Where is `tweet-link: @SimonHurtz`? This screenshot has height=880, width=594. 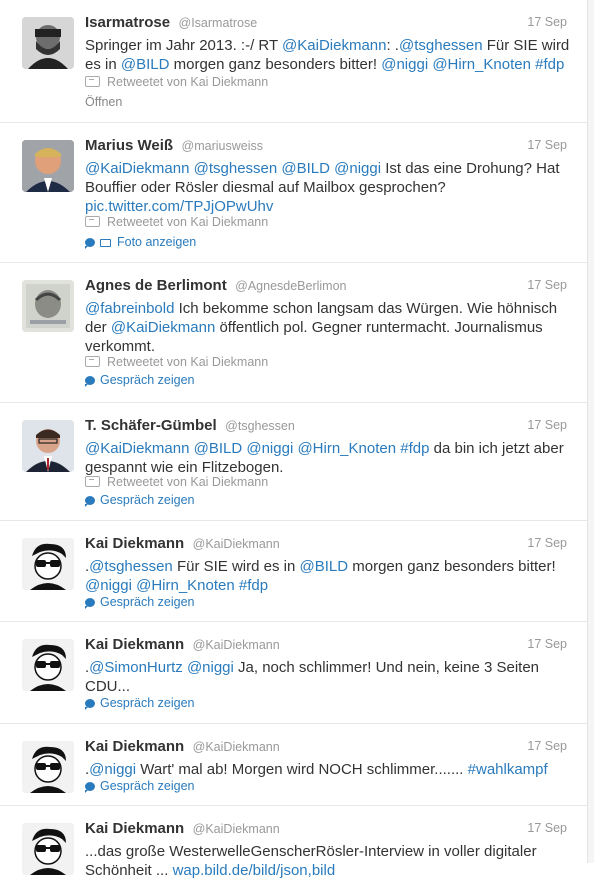 tweet-link: @SimonHurtz is located at coordinates (136, 667).